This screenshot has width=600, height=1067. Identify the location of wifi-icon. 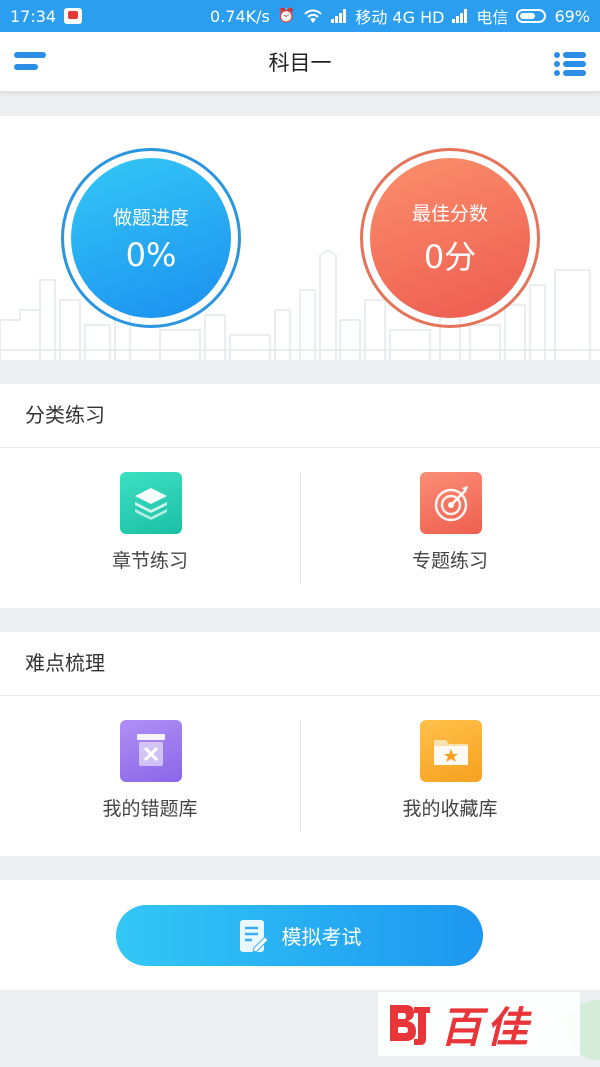
(313, 16).